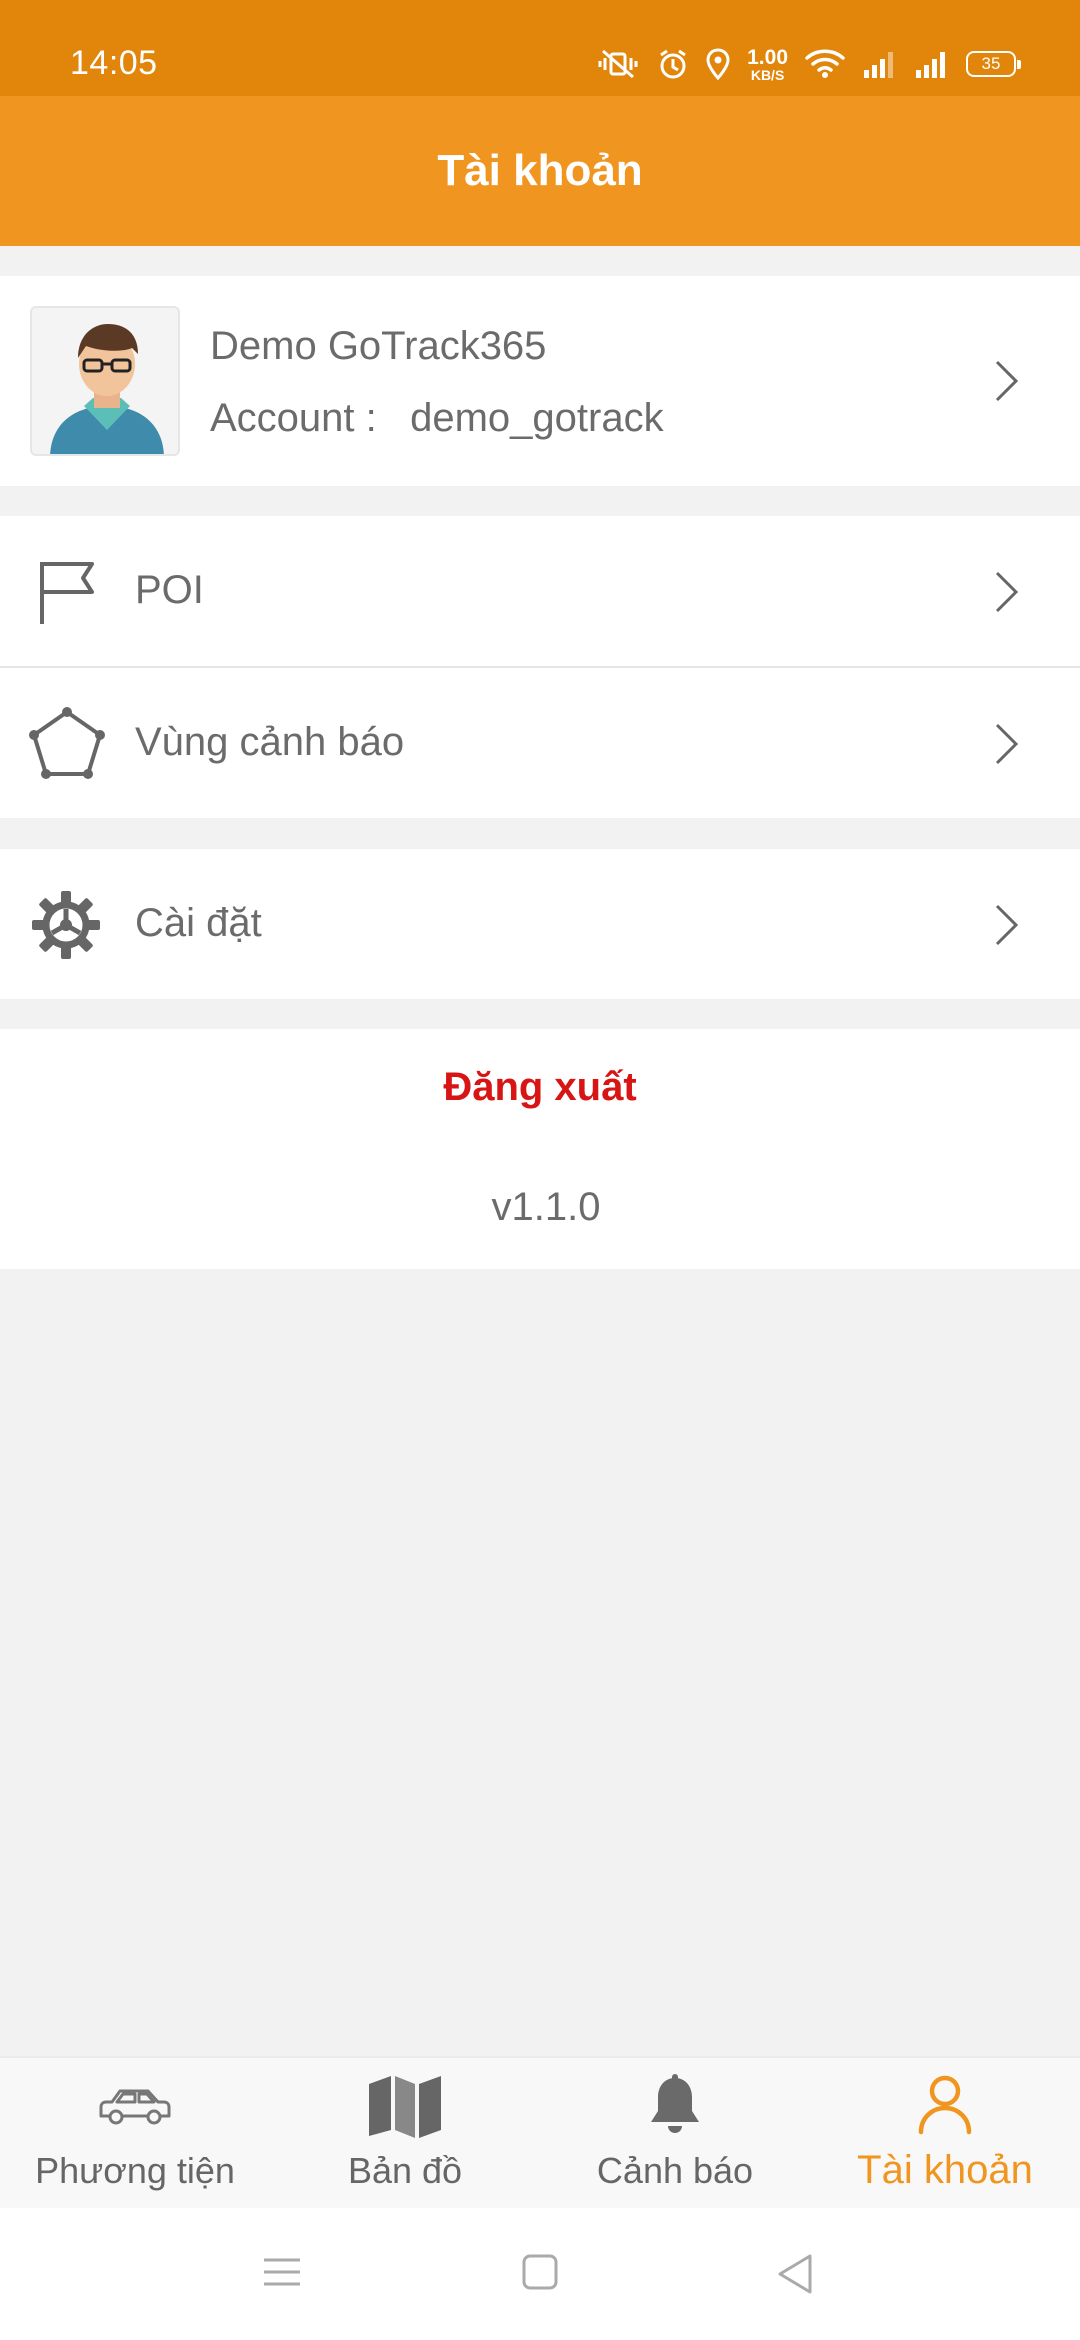 The image size is (1080, 2340). I want to click on menu-icon, so click(282, 2272).